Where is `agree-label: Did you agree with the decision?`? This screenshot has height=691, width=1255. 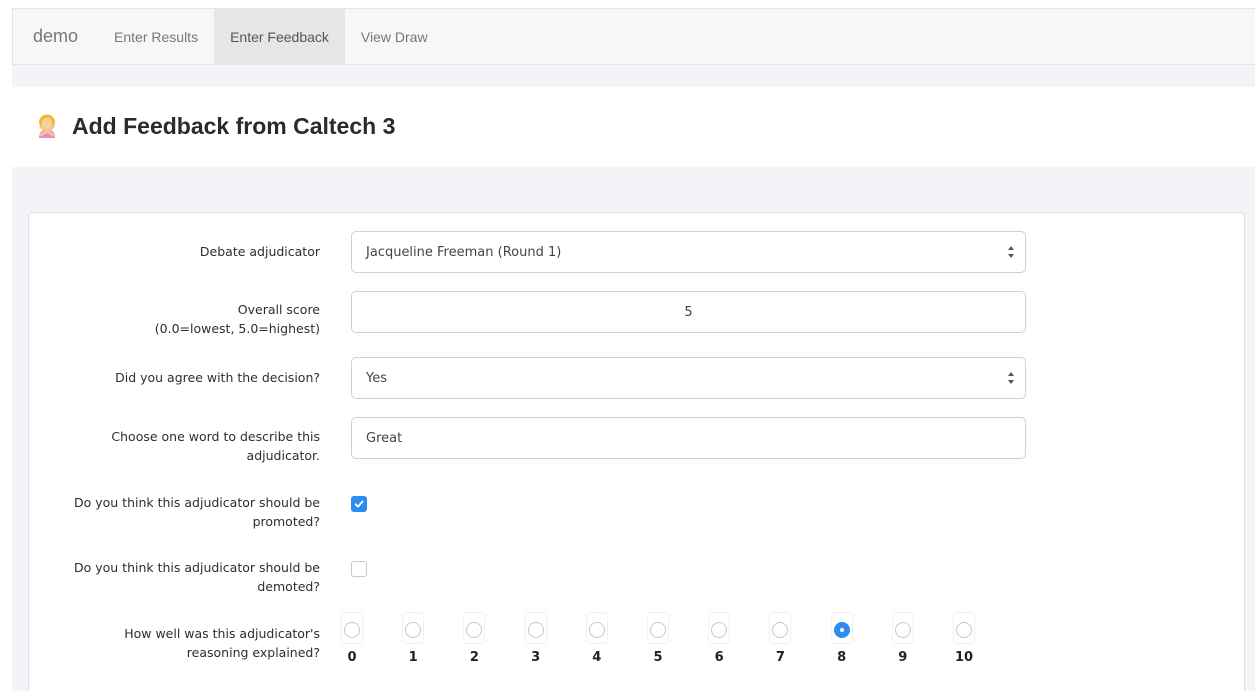 agree-label: Did you agree with the decision? is located at coordinates (175, 377).